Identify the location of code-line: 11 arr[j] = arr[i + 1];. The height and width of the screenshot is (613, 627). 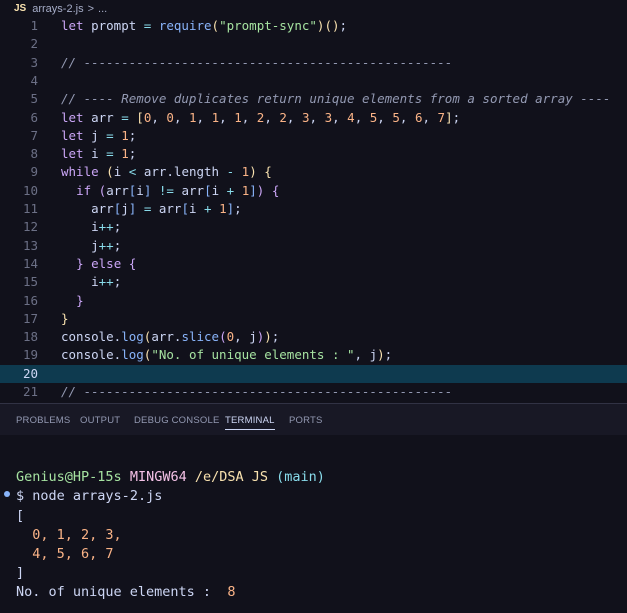
(313, 209).